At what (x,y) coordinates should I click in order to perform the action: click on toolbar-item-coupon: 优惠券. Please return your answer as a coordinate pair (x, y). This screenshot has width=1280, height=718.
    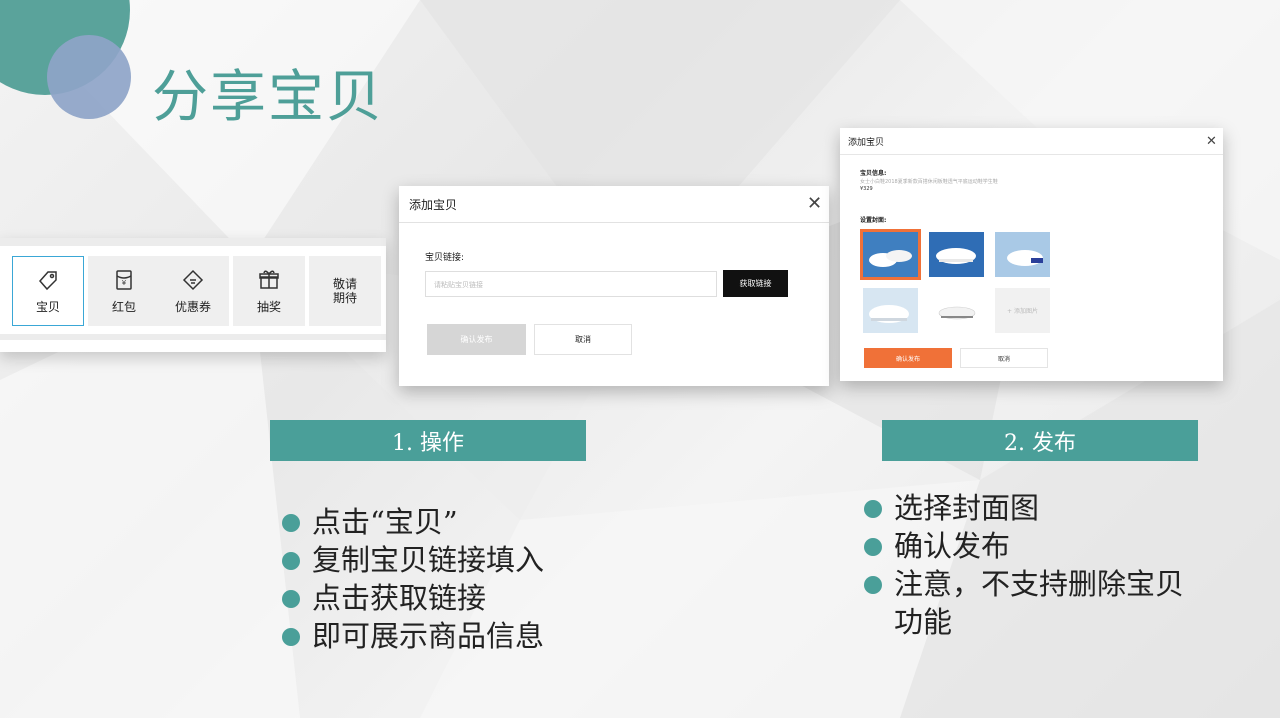
    Looking at the image, I should click on (193, 291).